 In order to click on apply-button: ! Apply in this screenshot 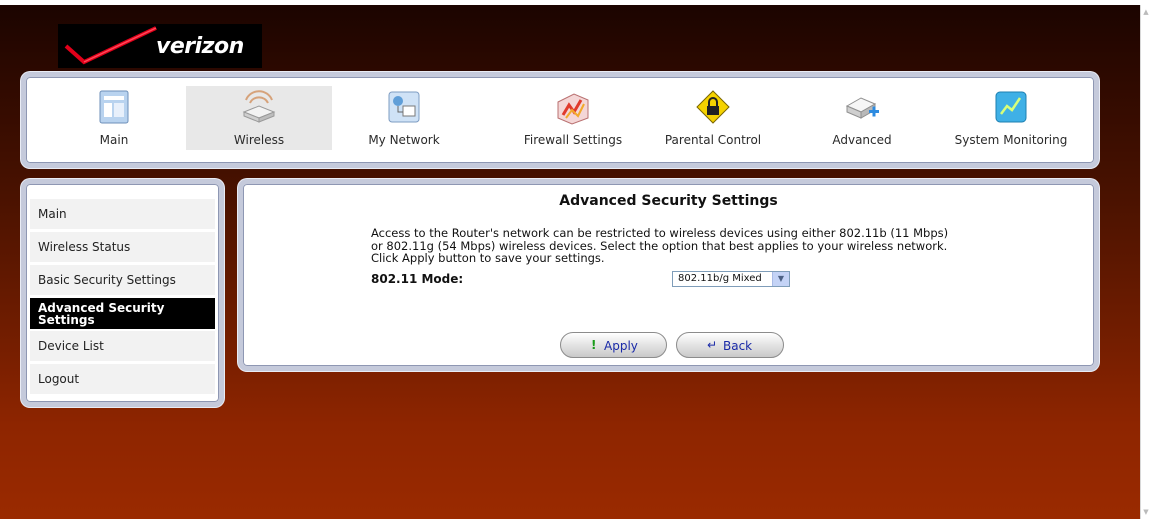, I will do `click(613, 345)`.